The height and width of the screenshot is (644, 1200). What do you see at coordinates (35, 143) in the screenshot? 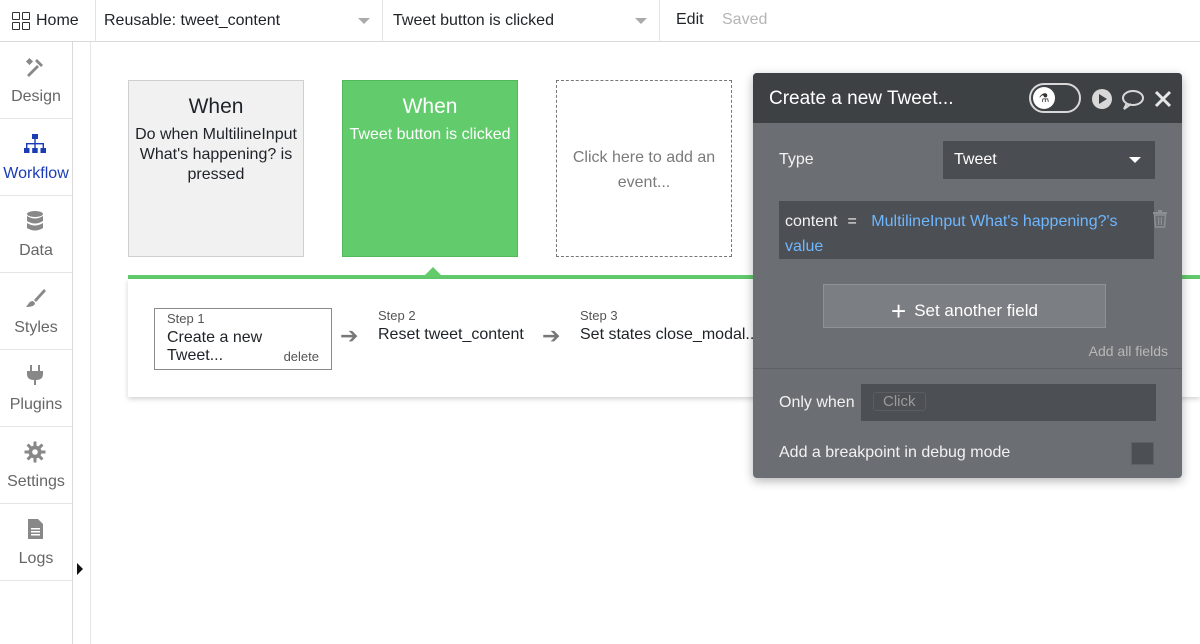
I see `workflow-icon` at bounding box center [35, 143].